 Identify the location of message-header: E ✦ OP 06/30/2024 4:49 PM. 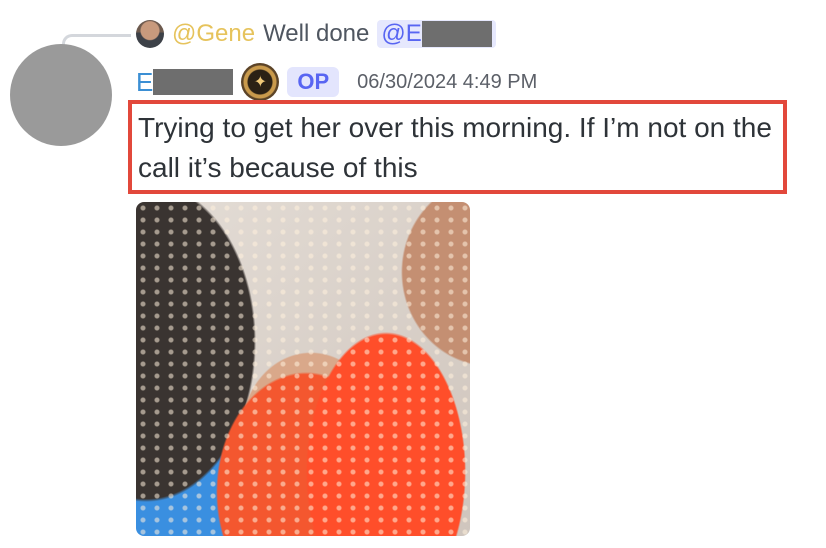
(336, 82).